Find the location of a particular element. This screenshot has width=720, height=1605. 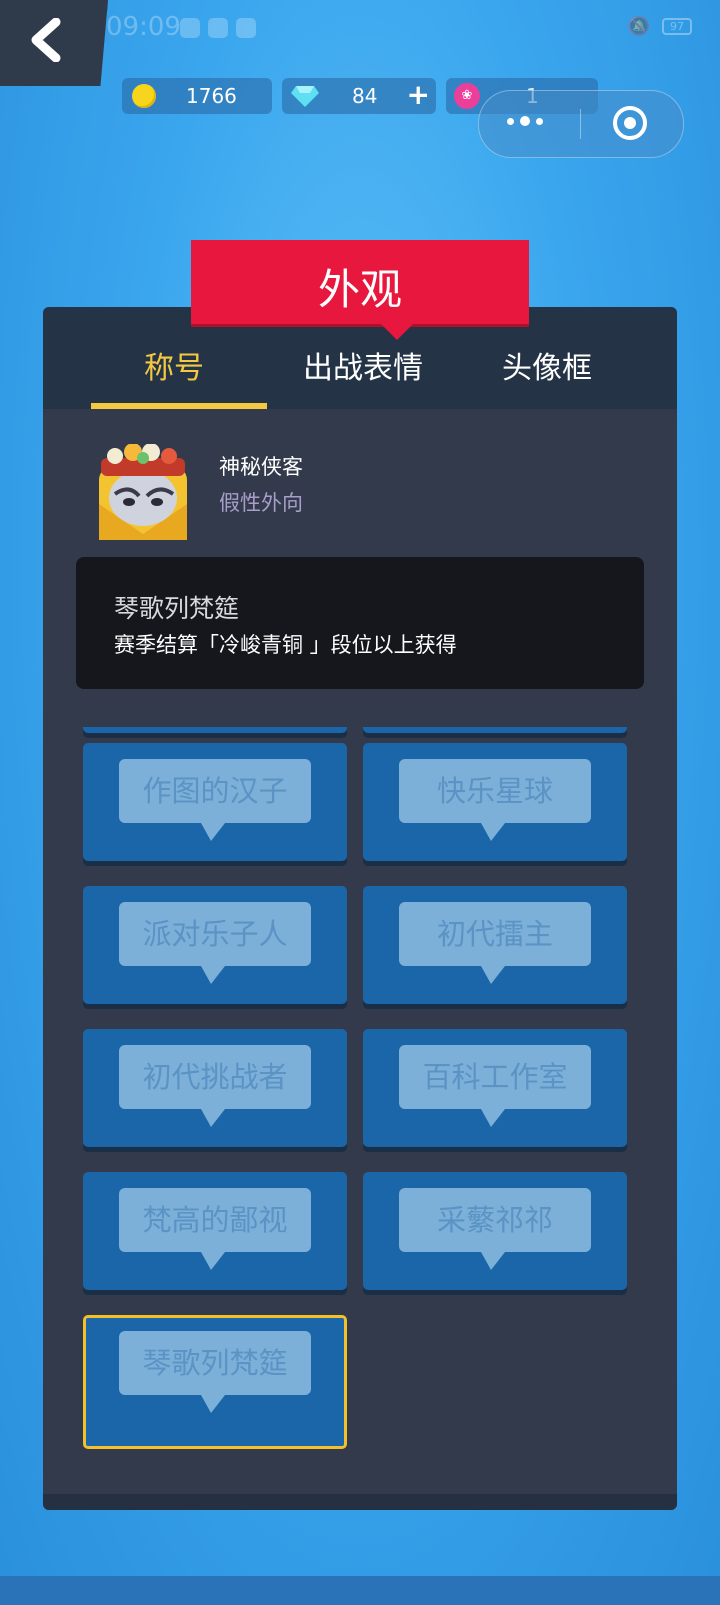

title-card: 派对乐子人 is located at coordinates (215, 945).